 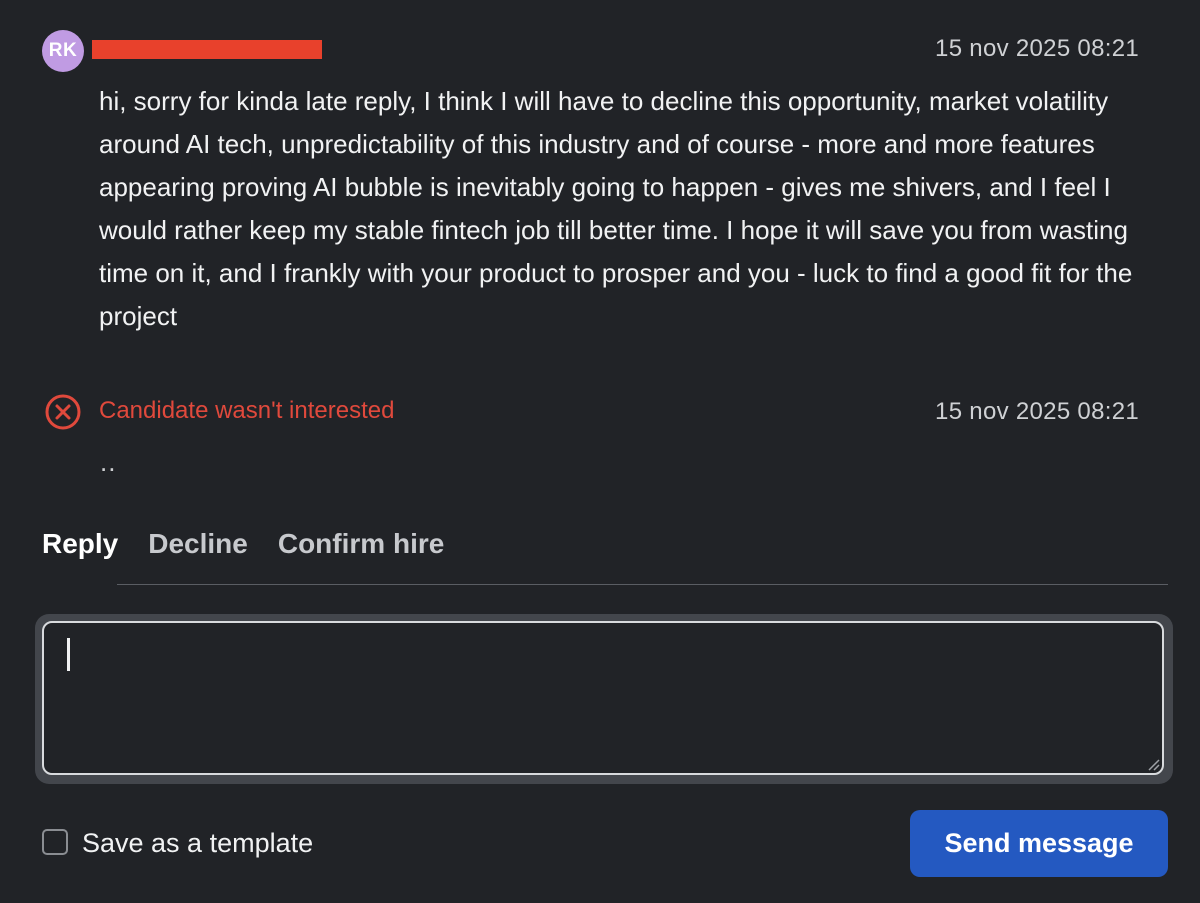 What do you see at coordinates (1037, 48) in the screenshot?
I see `message-timestamp: 15 nov 2025 08:21` at bounding box center [1037, 48].